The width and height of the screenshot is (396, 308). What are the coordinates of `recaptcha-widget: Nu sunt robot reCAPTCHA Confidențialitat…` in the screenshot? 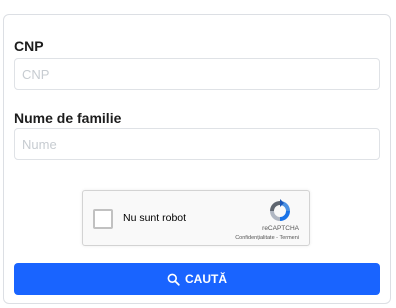 It's located at (196, 218).